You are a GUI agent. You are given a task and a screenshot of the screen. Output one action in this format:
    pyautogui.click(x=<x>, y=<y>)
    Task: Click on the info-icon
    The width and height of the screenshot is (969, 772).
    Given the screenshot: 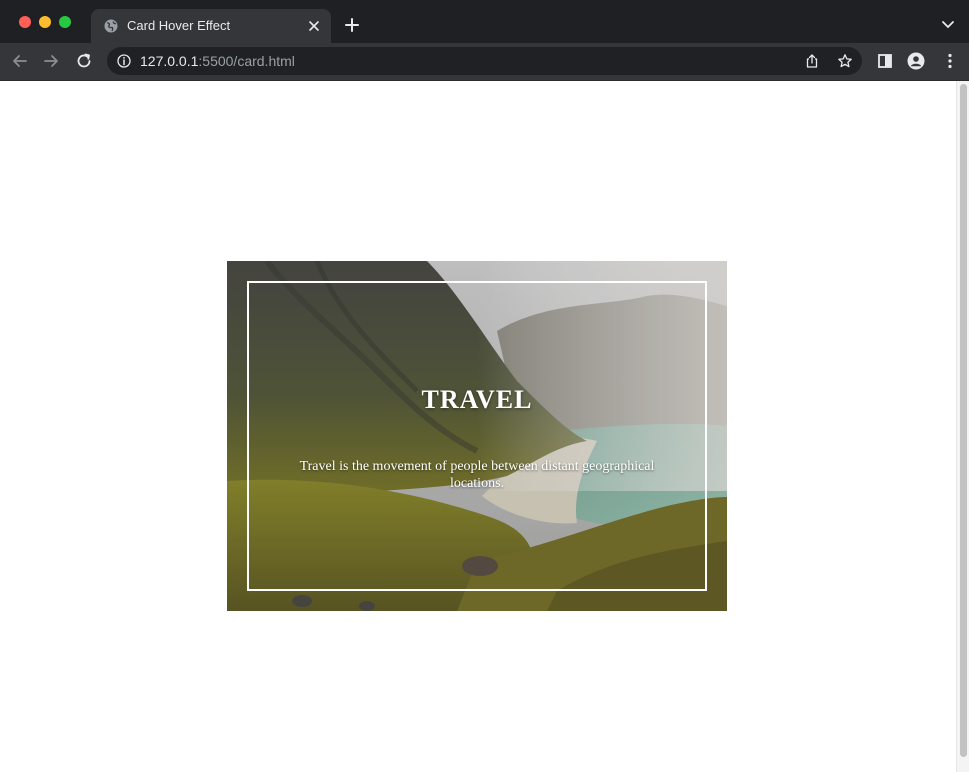 What is the action you would take?
    pyautogui.click(x=124, y=61)
    